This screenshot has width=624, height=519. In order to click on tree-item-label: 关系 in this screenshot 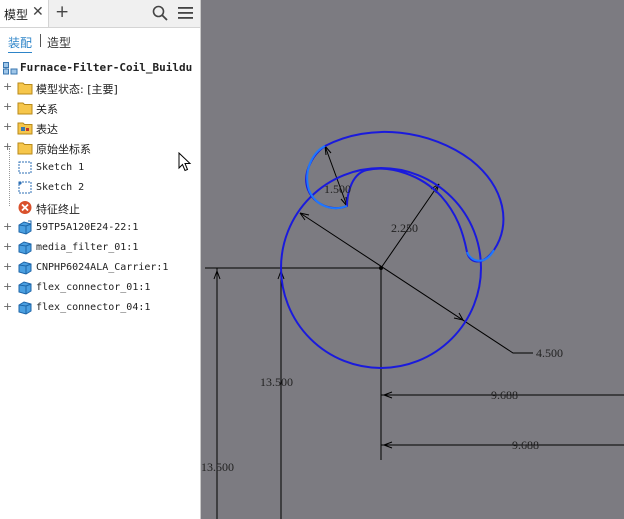, I will do `click(47, 109)`.